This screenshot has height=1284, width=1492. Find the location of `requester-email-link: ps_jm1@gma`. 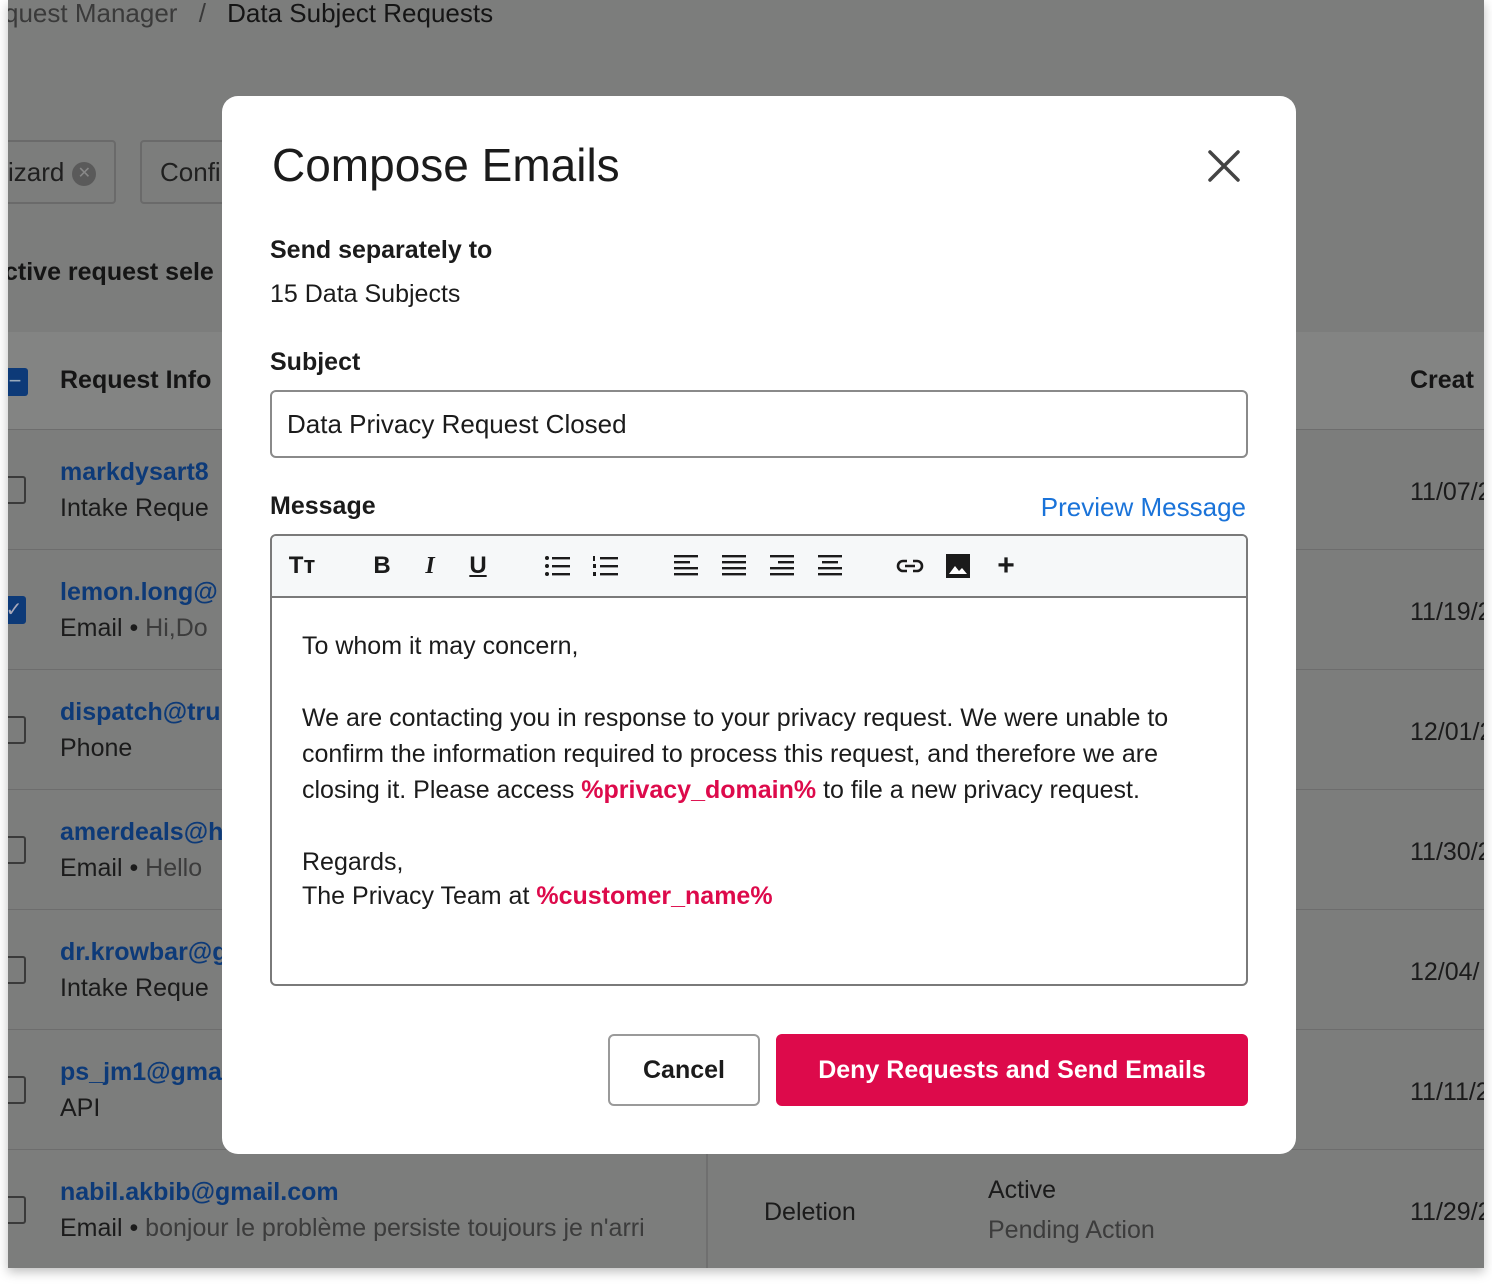

requester-email-link: ps_jm1@gma is located at coordinates (141, 1072).